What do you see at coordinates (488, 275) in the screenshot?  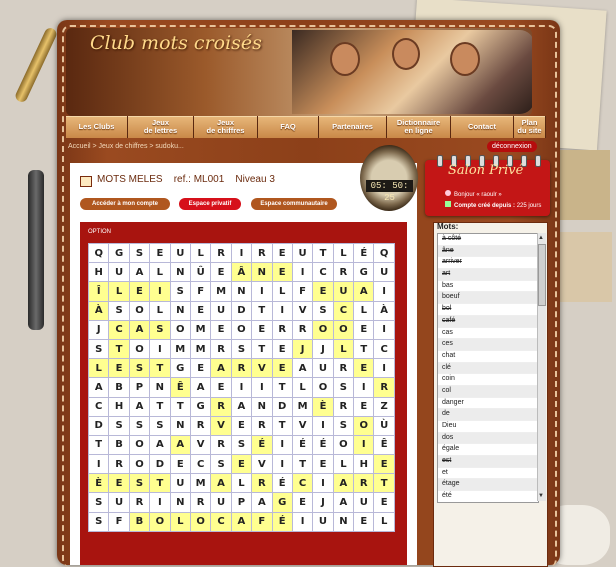 I see `word-list-item: art` at bounding box center [488, 275].